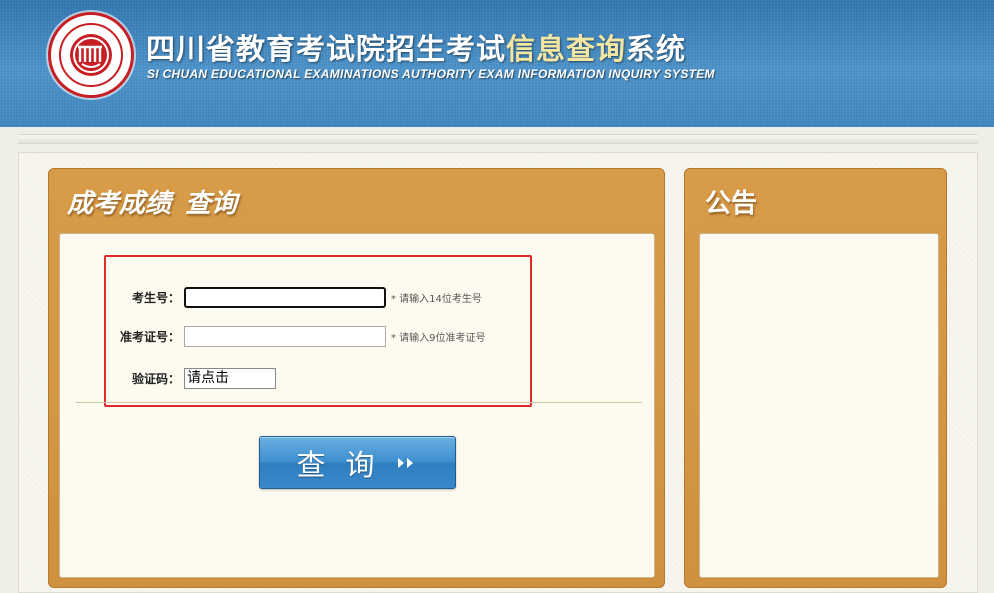  Describe the element at coordinates (211, 204) in the screenshot. I see `query-panel-title-part2: 查询` at that location.